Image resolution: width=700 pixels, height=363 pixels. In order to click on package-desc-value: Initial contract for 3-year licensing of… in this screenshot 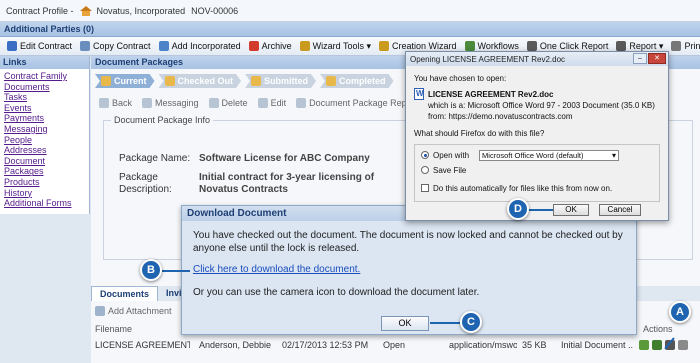, I will do `click(286, 184)`.